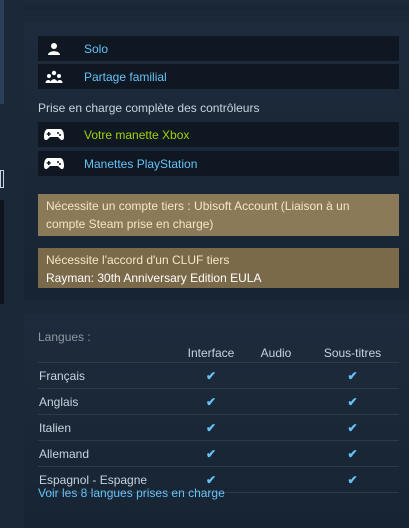  What do you see at coordinates (96, 48) in the screenshot?
I see `feature-label: Solo` at bounding box center [96, 48].